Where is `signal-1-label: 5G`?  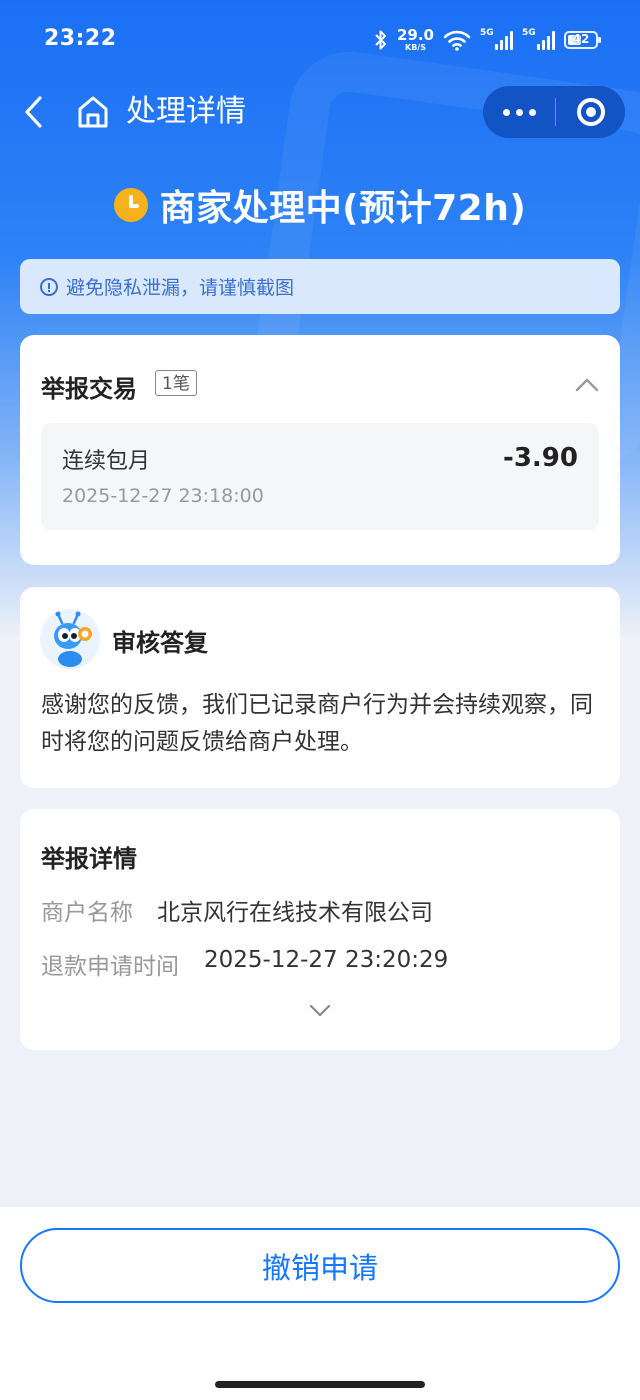
signal-1-label: 5G is located at coordinates (487, 33).